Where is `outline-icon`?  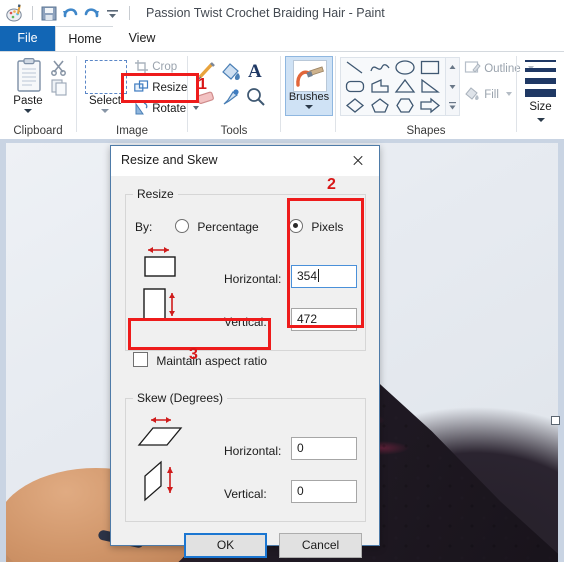 outline-icon is located at coordinates (472, 67).